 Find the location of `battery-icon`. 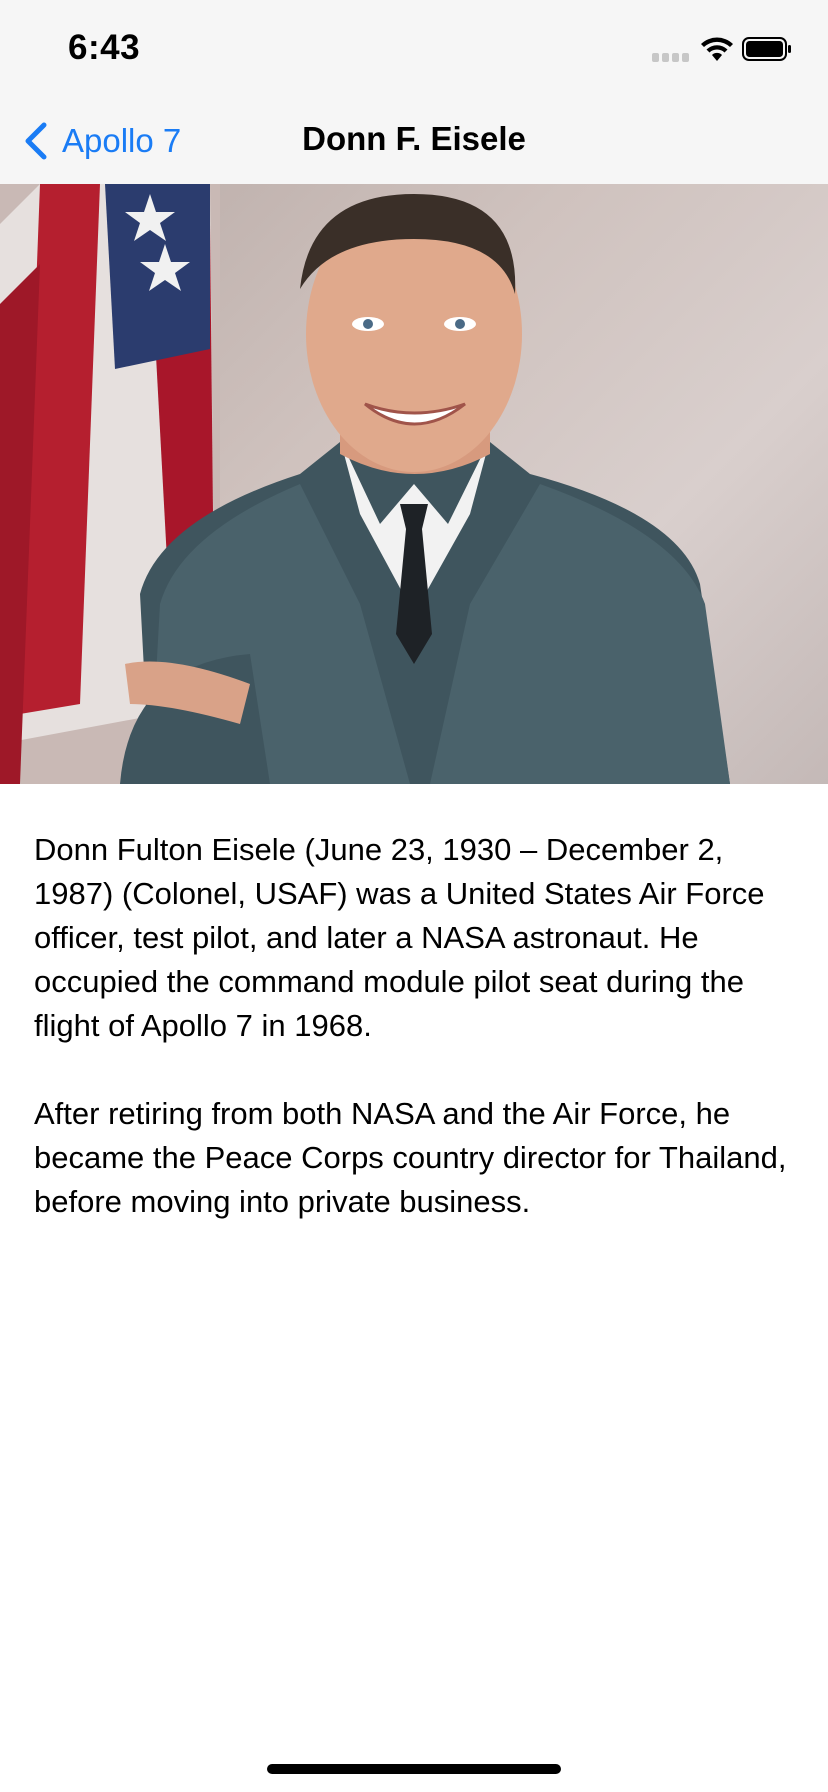

battery-icon is located at coordinates (766, 49).